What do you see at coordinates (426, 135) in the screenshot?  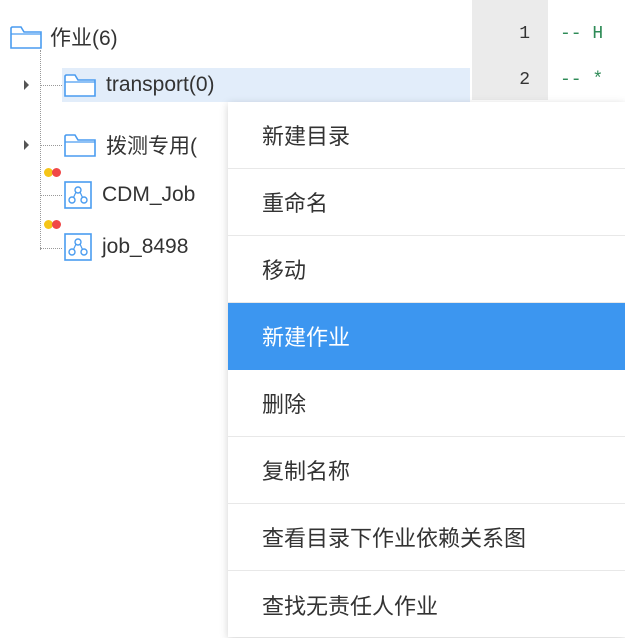 I see `menu-item-new-directory: 新建目录` at bounding box center [426, 135].